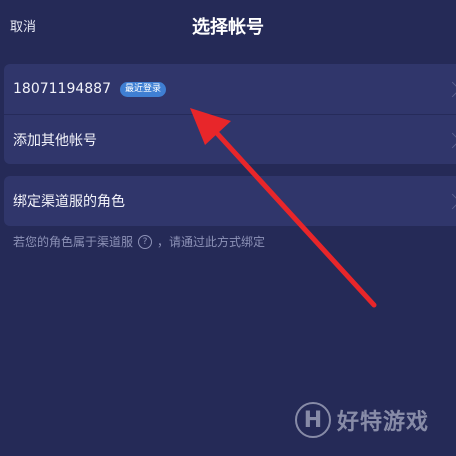 The image size is (456, 456). Describe the element at coordinates (383, 422) in the screenshot. I see `watermark-text: 好特游戏` at that location.